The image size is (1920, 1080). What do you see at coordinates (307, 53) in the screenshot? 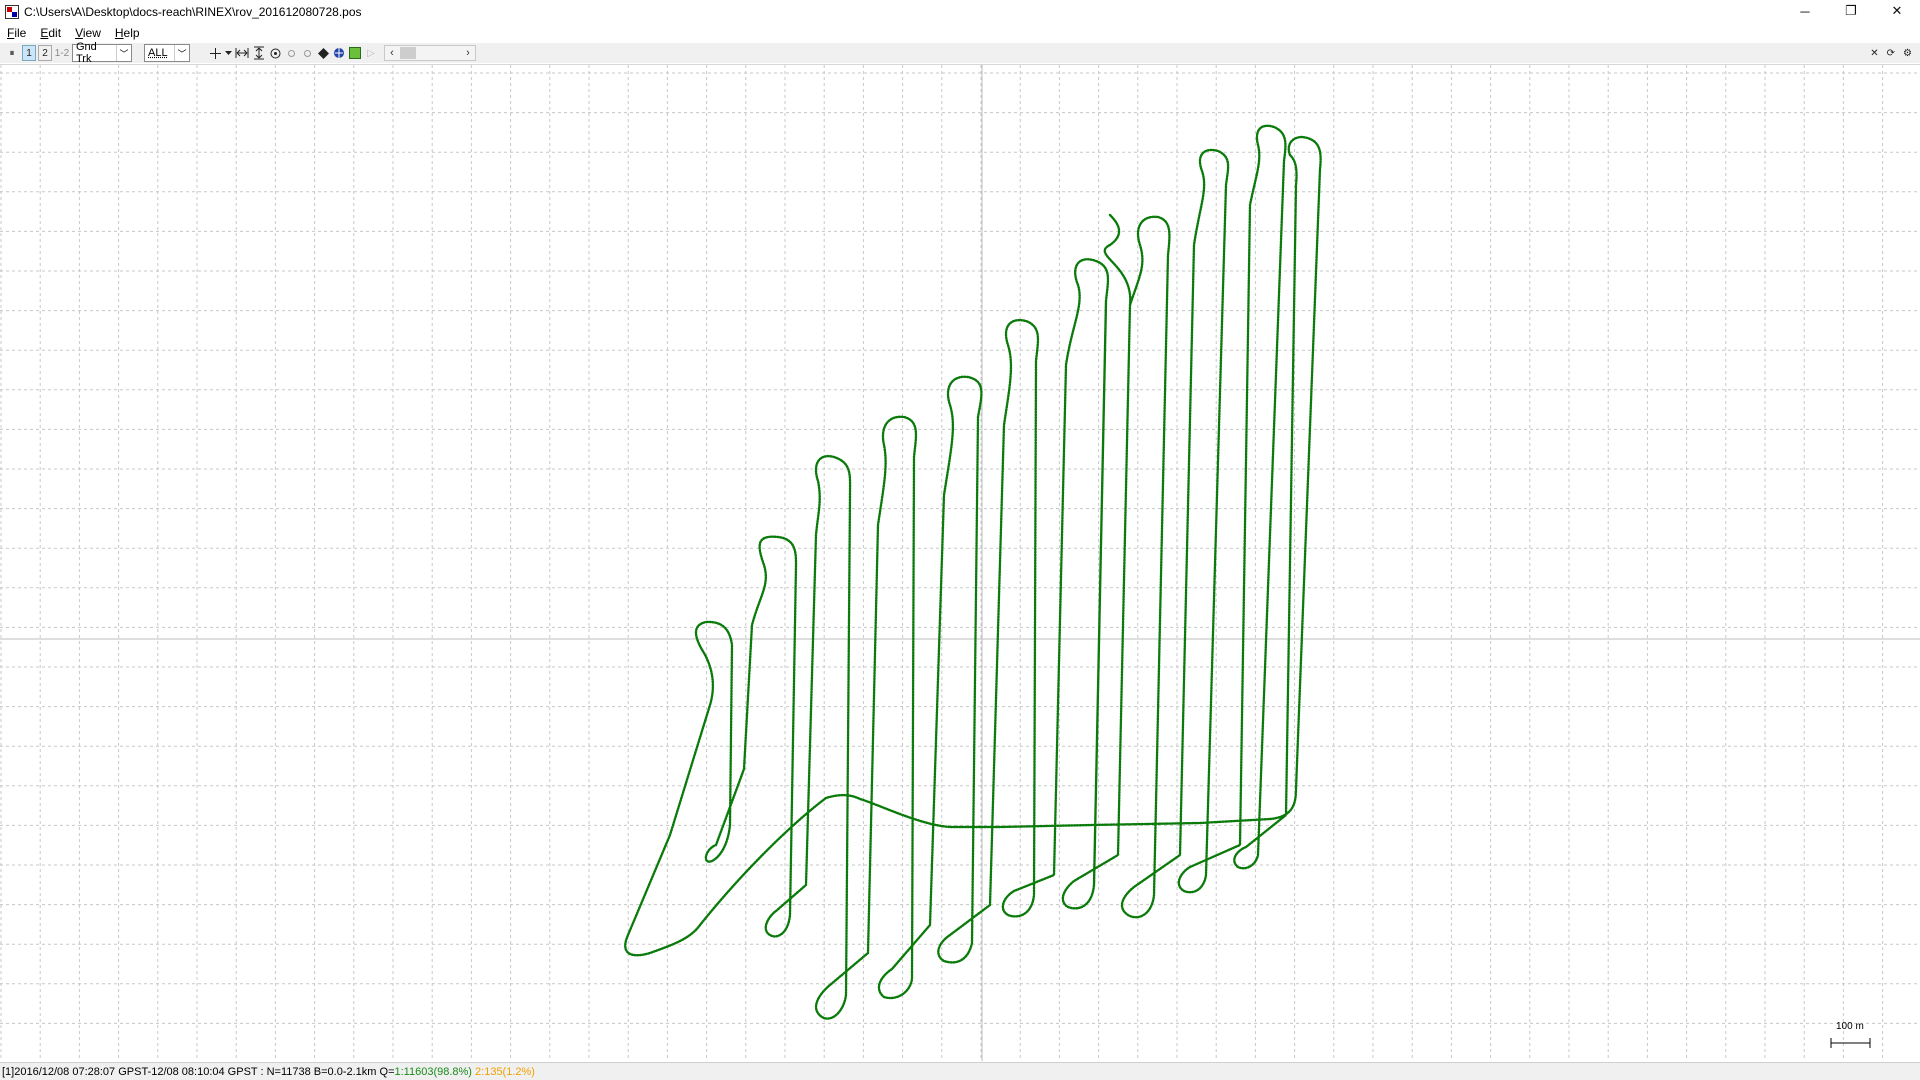
I see `point-b-icon` at bounding box center [307, 53].